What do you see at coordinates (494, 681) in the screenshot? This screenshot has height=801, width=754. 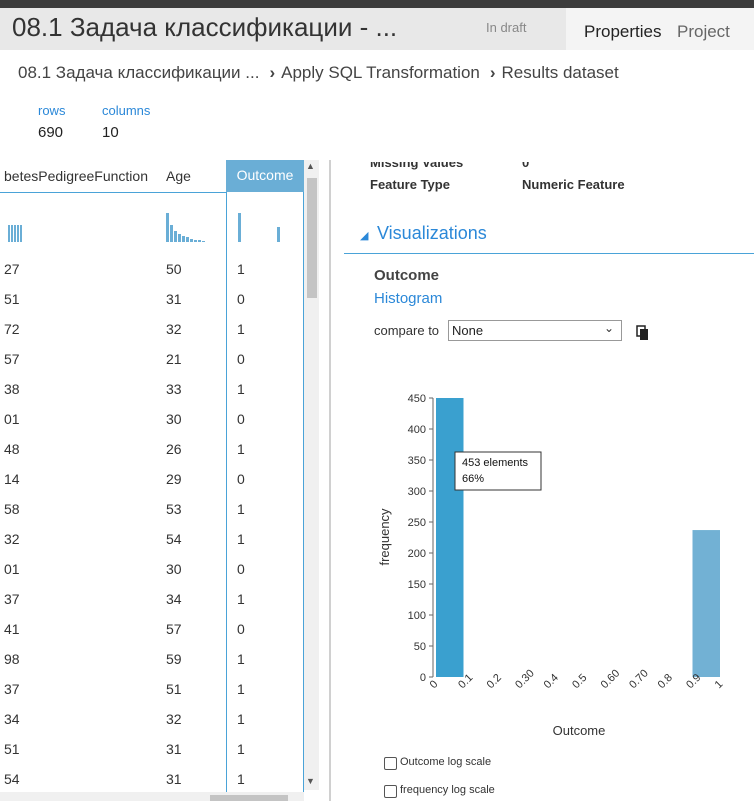 I see `x-tick-label: 0.2` at bounding box center [494, 681].